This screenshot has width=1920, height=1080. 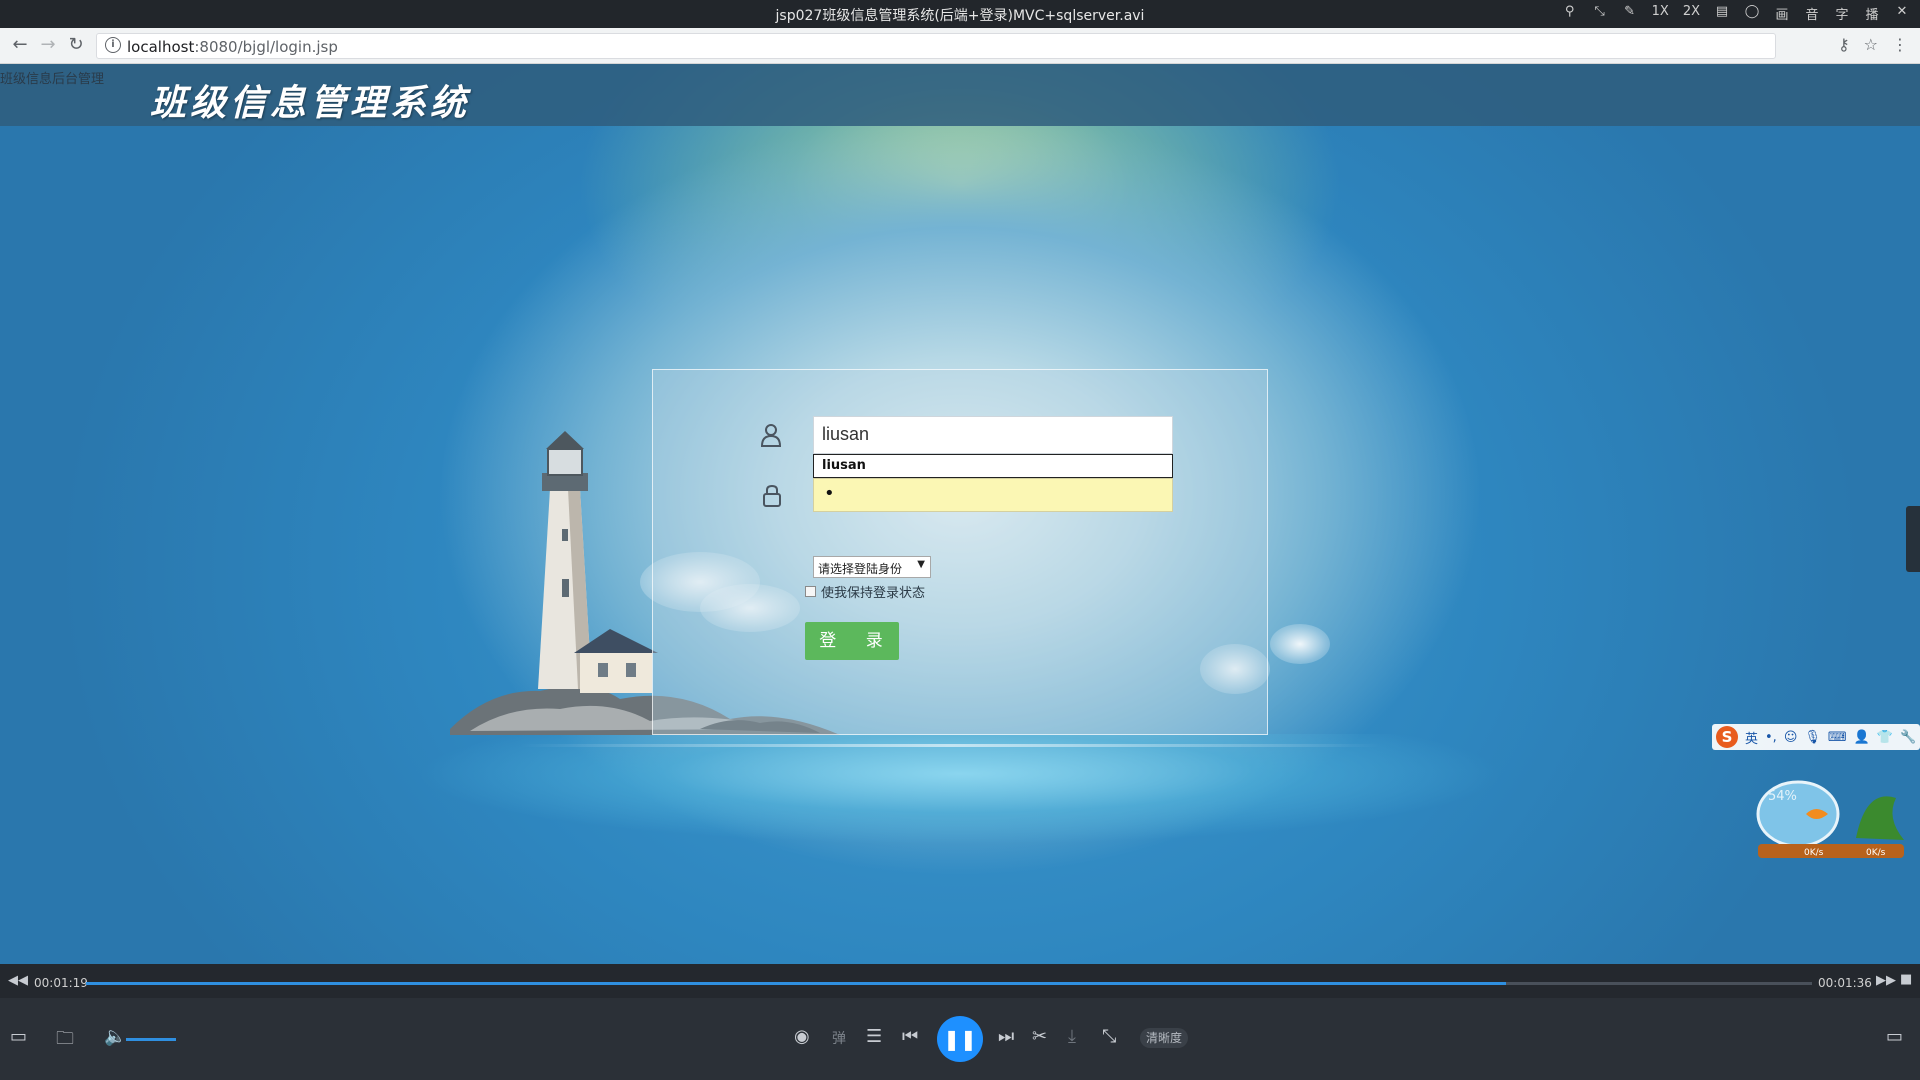 I want to click on keyboard-icon: ⌨, so click(x=1837, y=737).